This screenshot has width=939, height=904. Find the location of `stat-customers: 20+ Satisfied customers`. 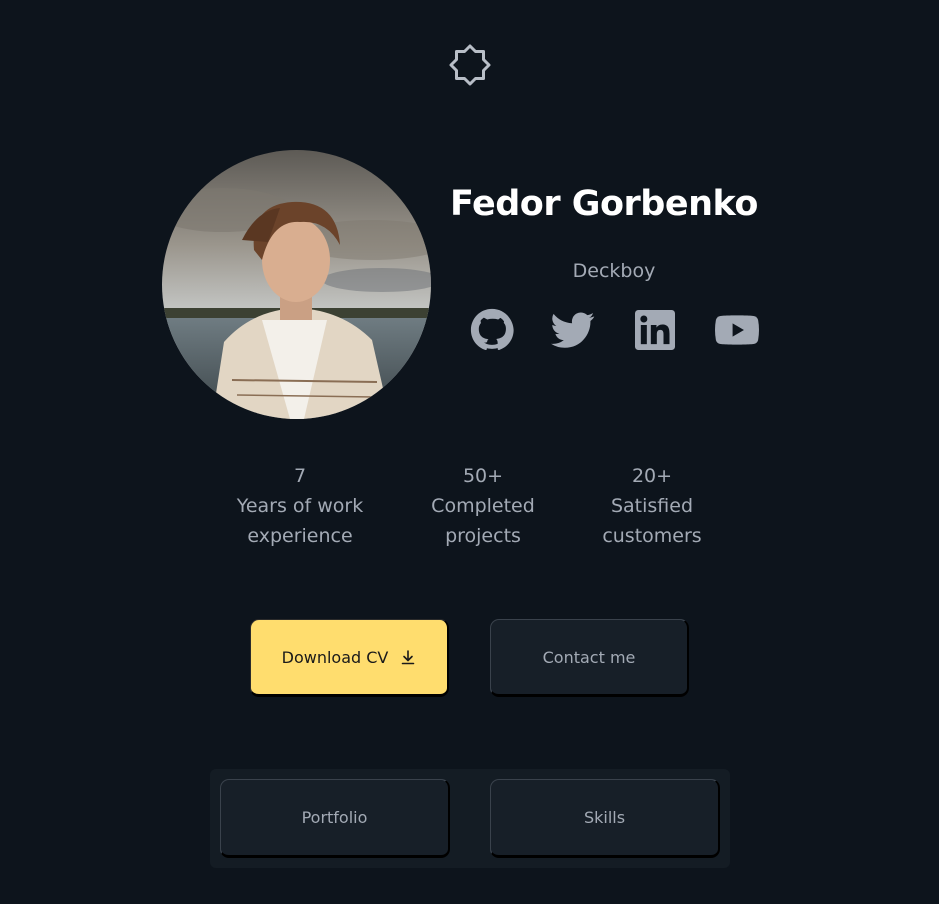

stat-customers: 20+ Satisfied customers is located at coordinates (652, 506).